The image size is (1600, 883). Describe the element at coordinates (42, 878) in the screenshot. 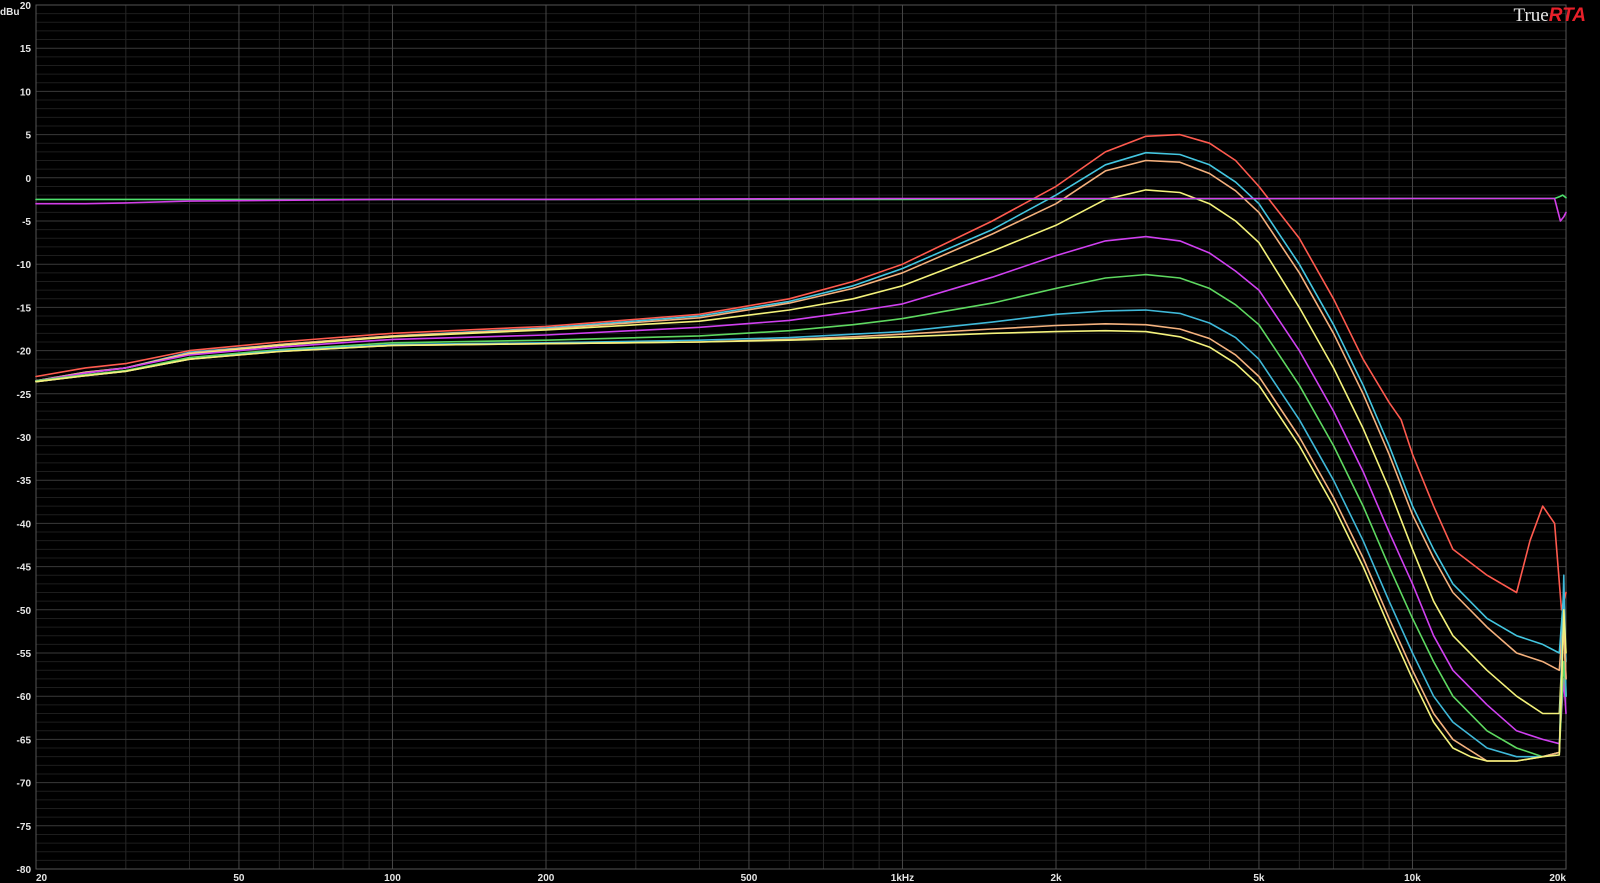

I see `x-tick-label: 20` at that location.